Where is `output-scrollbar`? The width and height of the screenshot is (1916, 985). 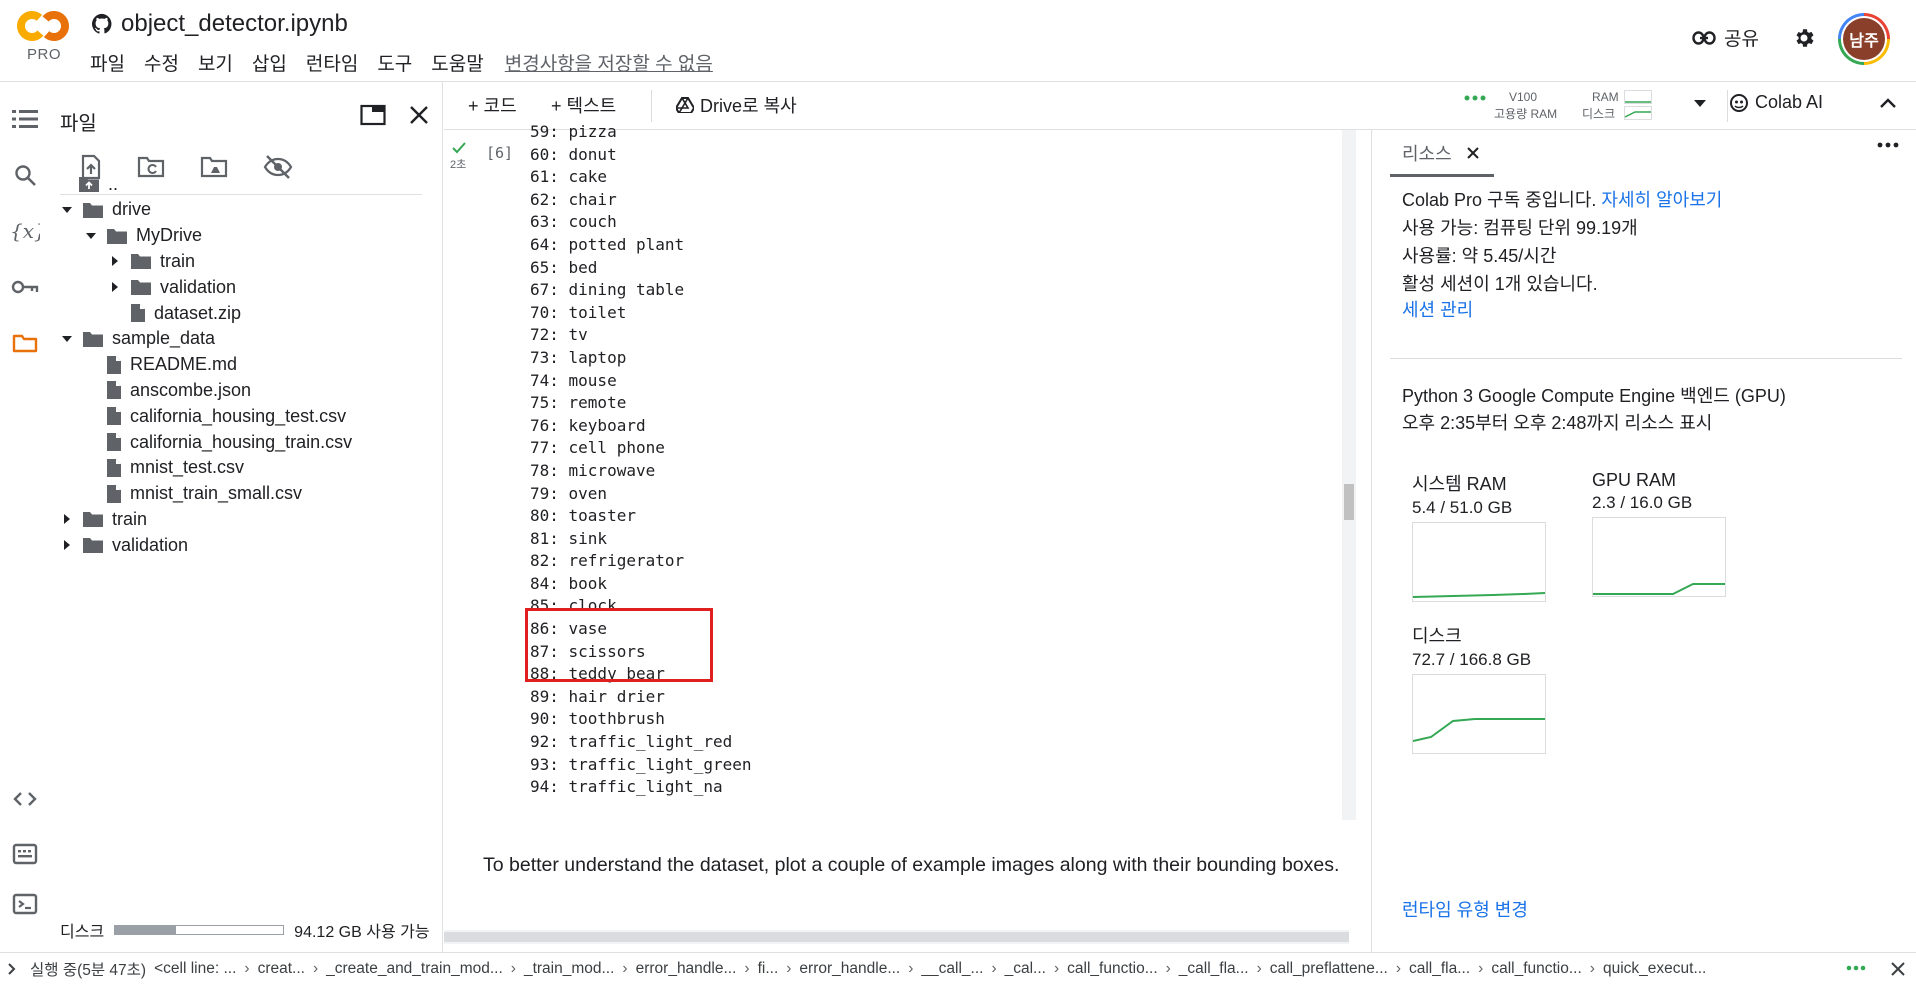 output-scrollbar is located at coordinates (1349, 475).